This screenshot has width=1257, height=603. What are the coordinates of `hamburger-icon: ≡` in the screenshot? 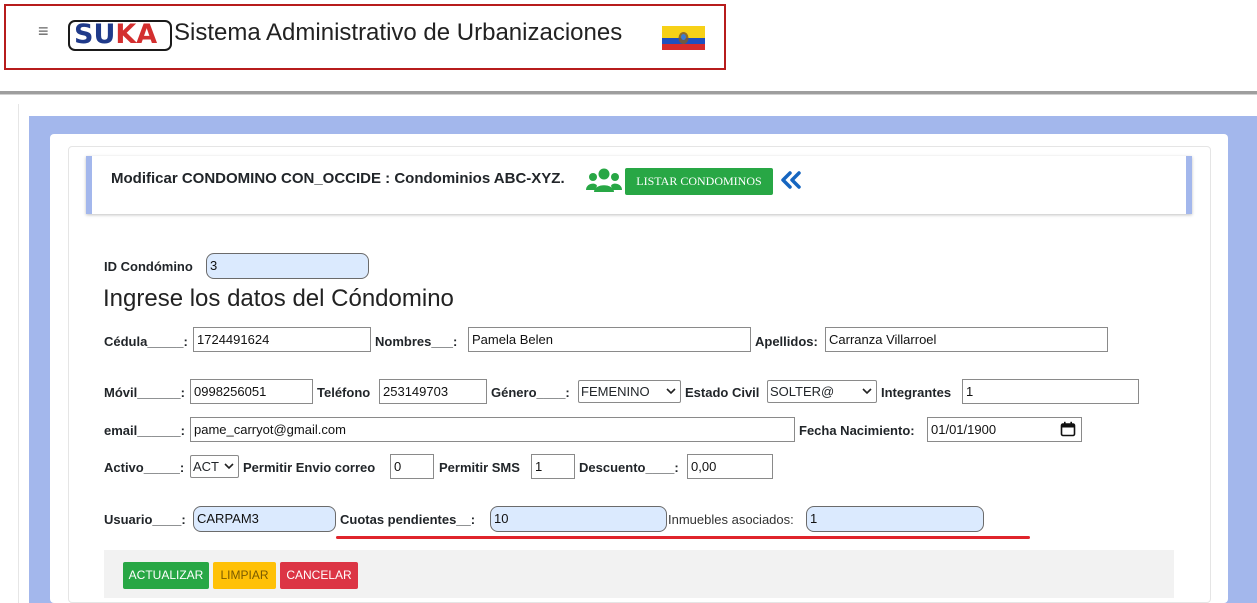 It's located at (43, 31).